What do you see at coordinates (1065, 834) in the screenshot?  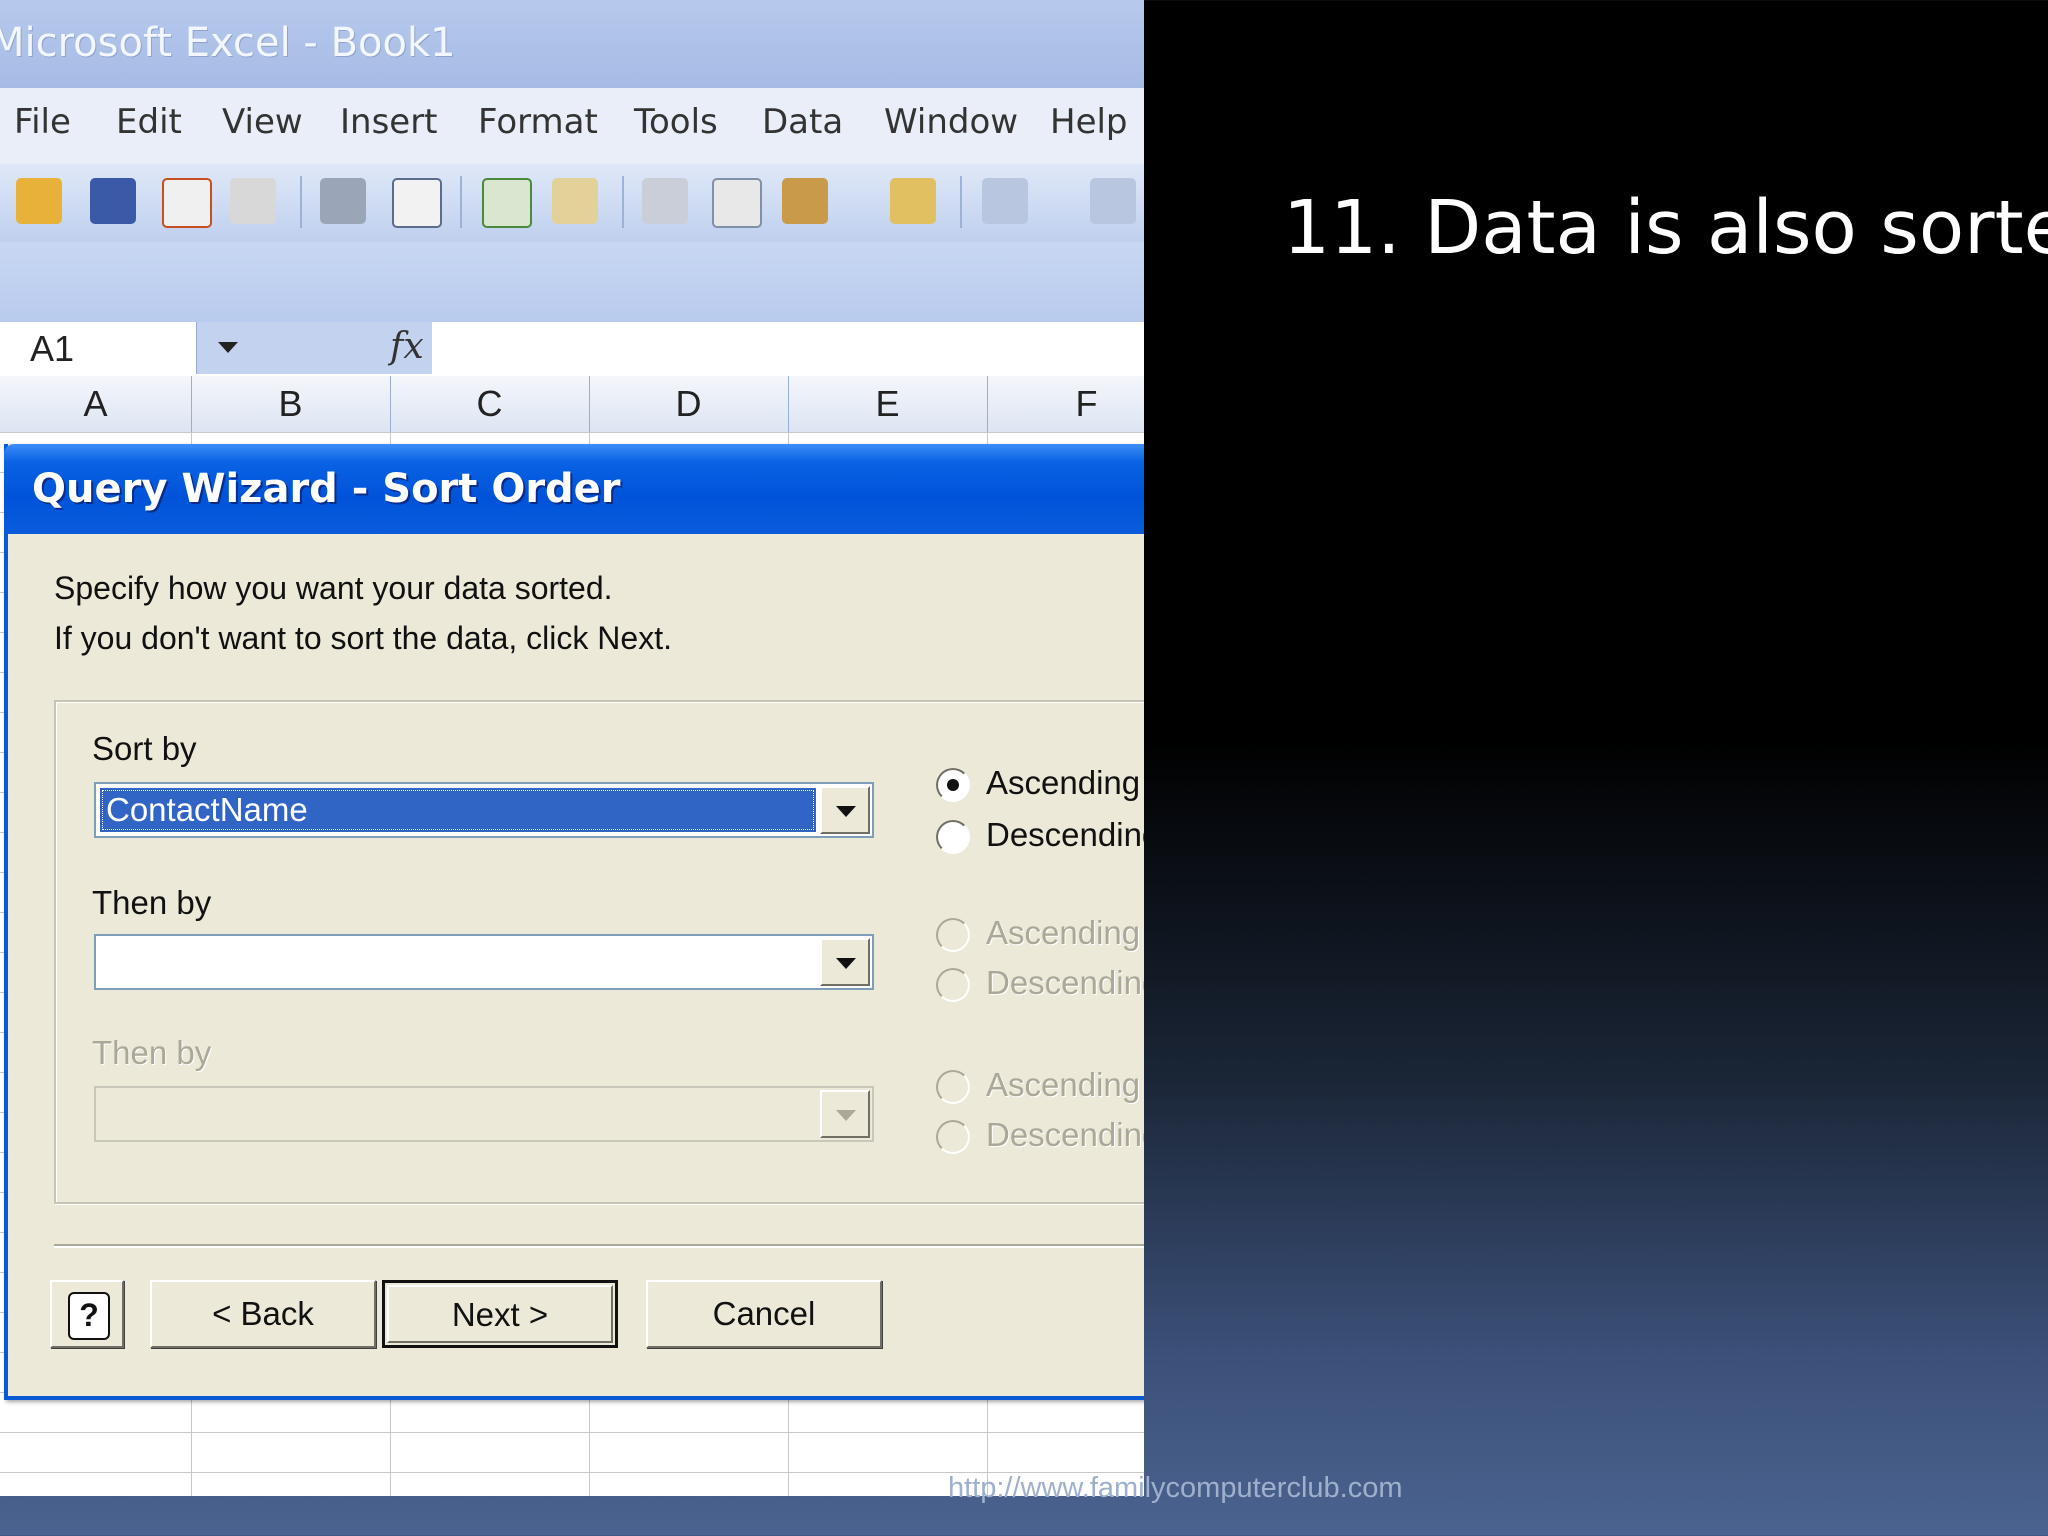 I see `sort-by-descending-label: Descending` at bounding box center [1065, 834].